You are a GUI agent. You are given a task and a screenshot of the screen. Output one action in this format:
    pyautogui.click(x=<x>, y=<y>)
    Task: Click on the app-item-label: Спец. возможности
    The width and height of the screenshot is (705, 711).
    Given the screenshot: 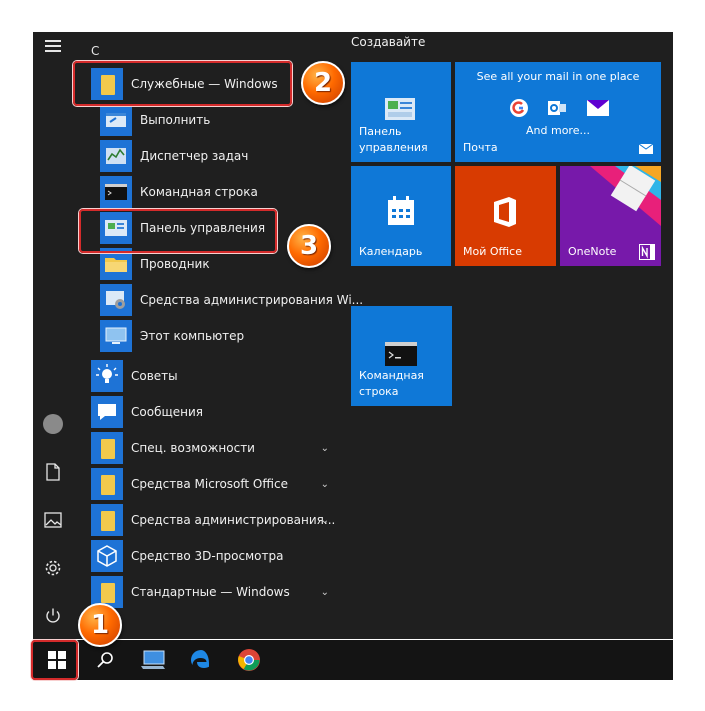 What is the action you would take?
    pyautogui.click(x=193, y=448)
    